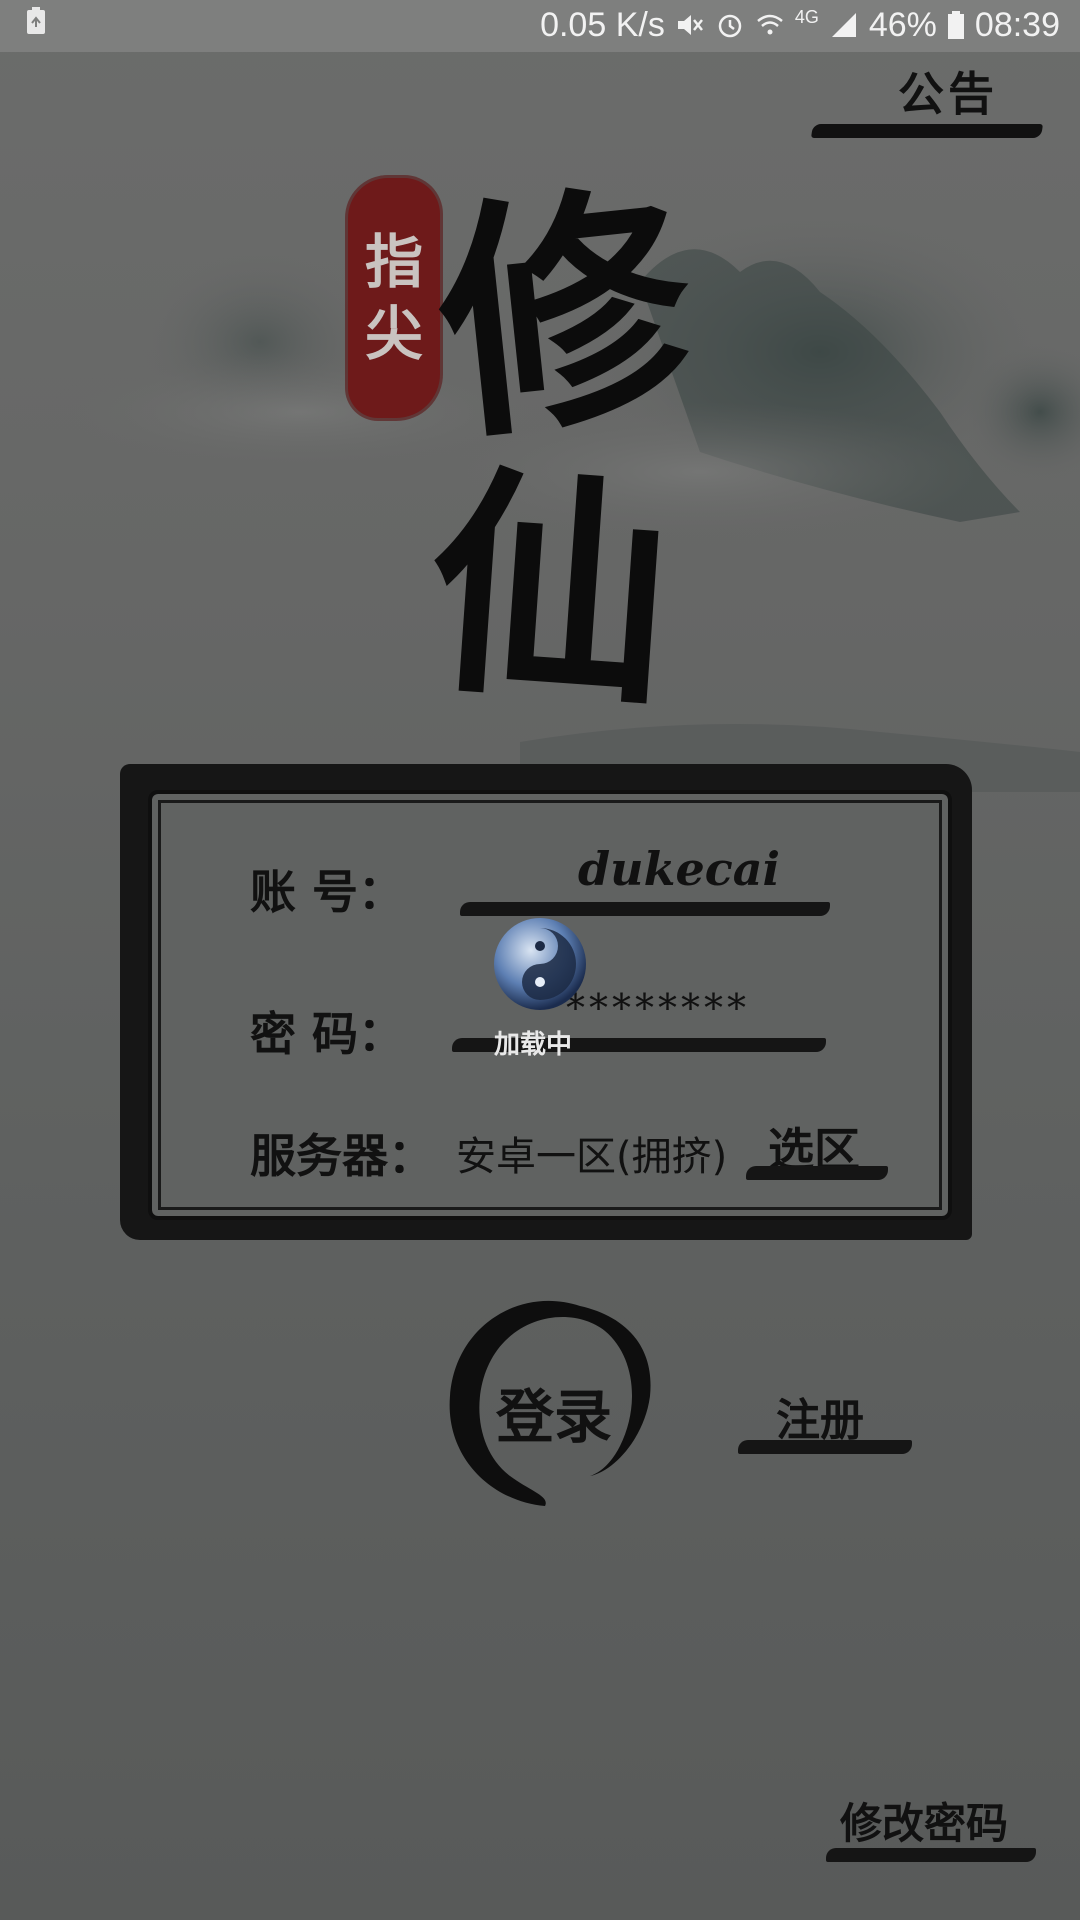  I want to click on change-password-underline, so click(931, 1855).